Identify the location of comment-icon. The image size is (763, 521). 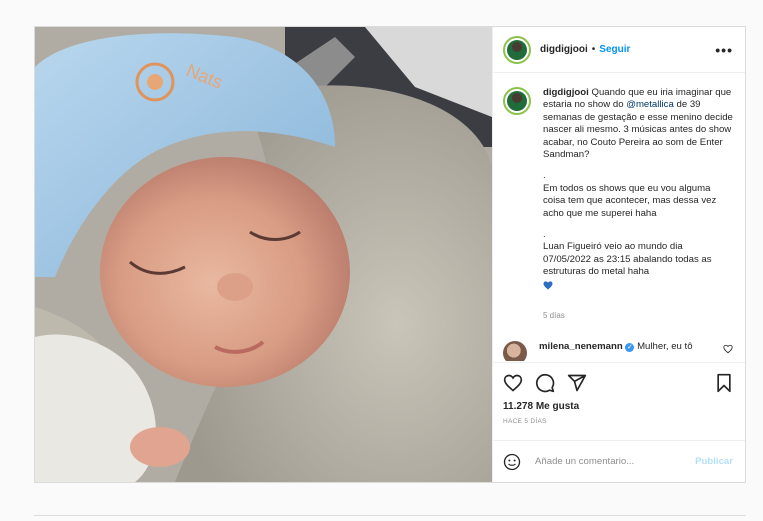
(545, 383).